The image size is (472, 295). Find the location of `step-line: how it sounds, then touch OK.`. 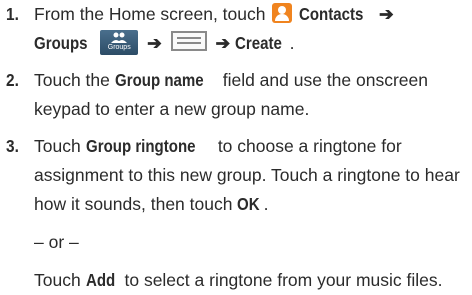

step-line: how it sounds, then touch OK. is located at coordinates (253, 204).